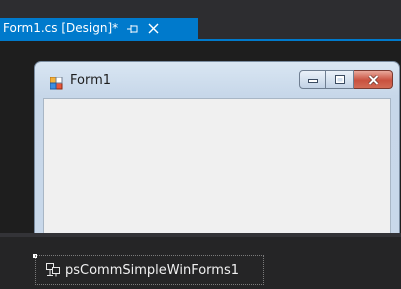 This screenshot has height=289, width=401. Describe the element at coordinates (217, 80) in the screenshot. I see `form-titlebar: Form1` at that location.